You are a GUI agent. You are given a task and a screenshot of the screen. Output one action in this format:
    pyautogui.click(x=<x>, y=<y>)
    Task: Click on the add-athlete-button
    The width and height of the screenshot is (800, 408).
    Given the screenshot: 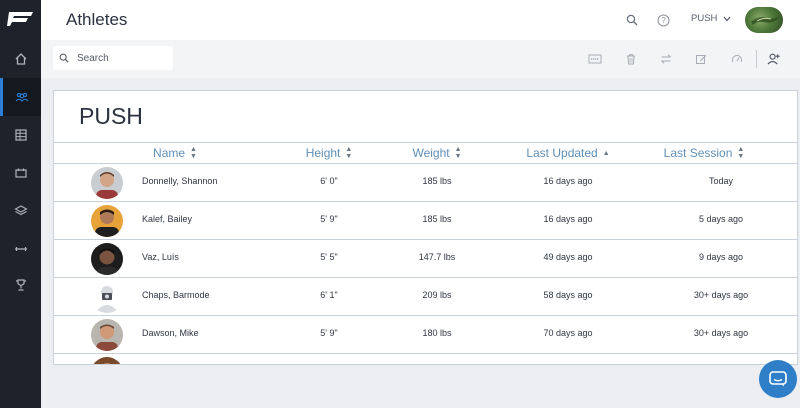 What is the action you would take?
    pyautogui.click(x=774, y=59)
    